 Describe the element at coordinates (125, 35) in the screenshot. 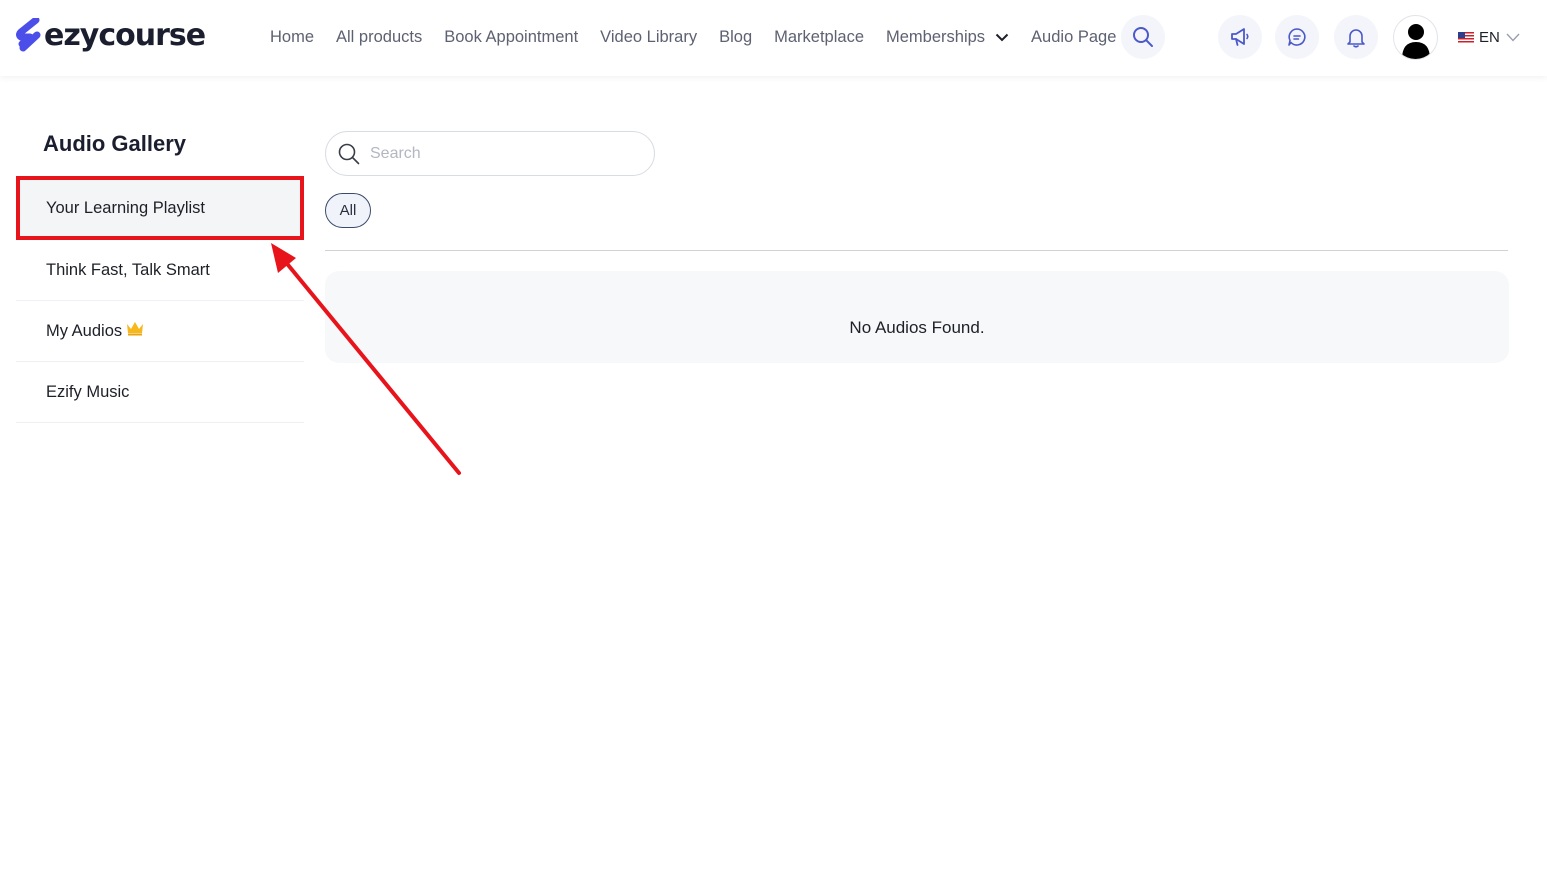

I see `logo-text: ezycourse` at that location.